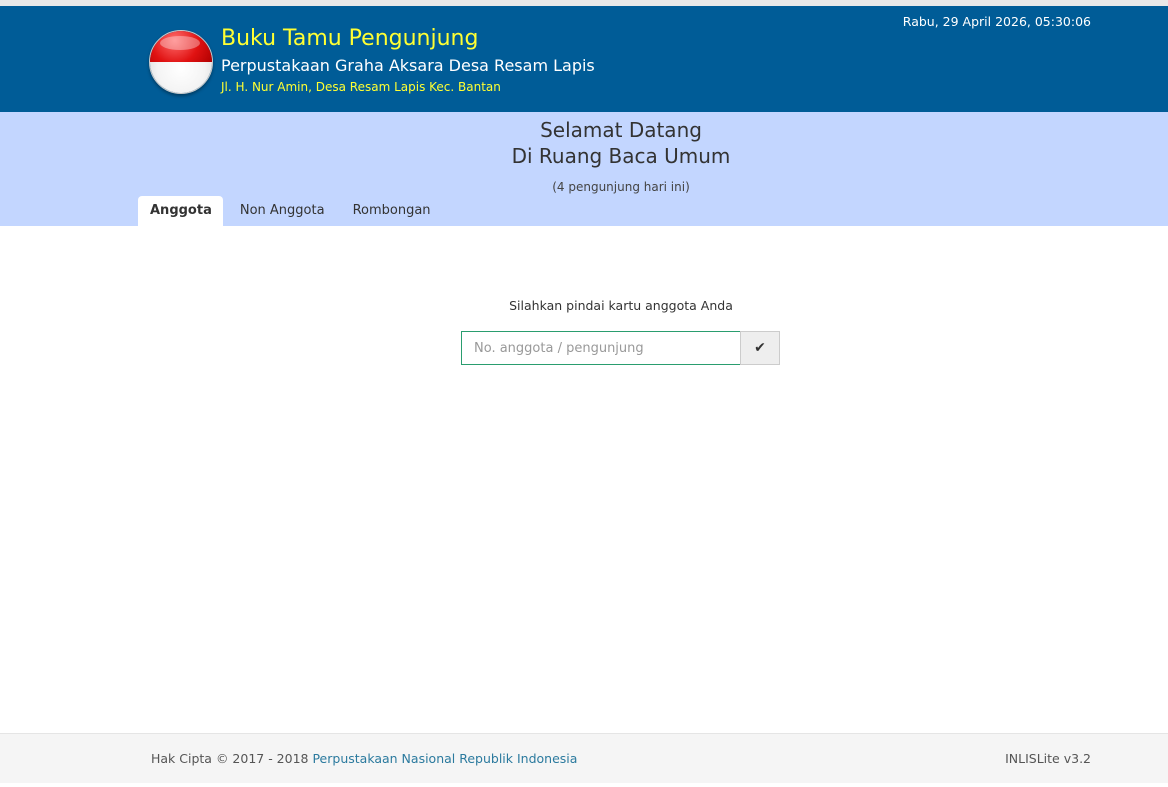  I want to click on tab-rombongan: Rombongan, so click(391, 211).